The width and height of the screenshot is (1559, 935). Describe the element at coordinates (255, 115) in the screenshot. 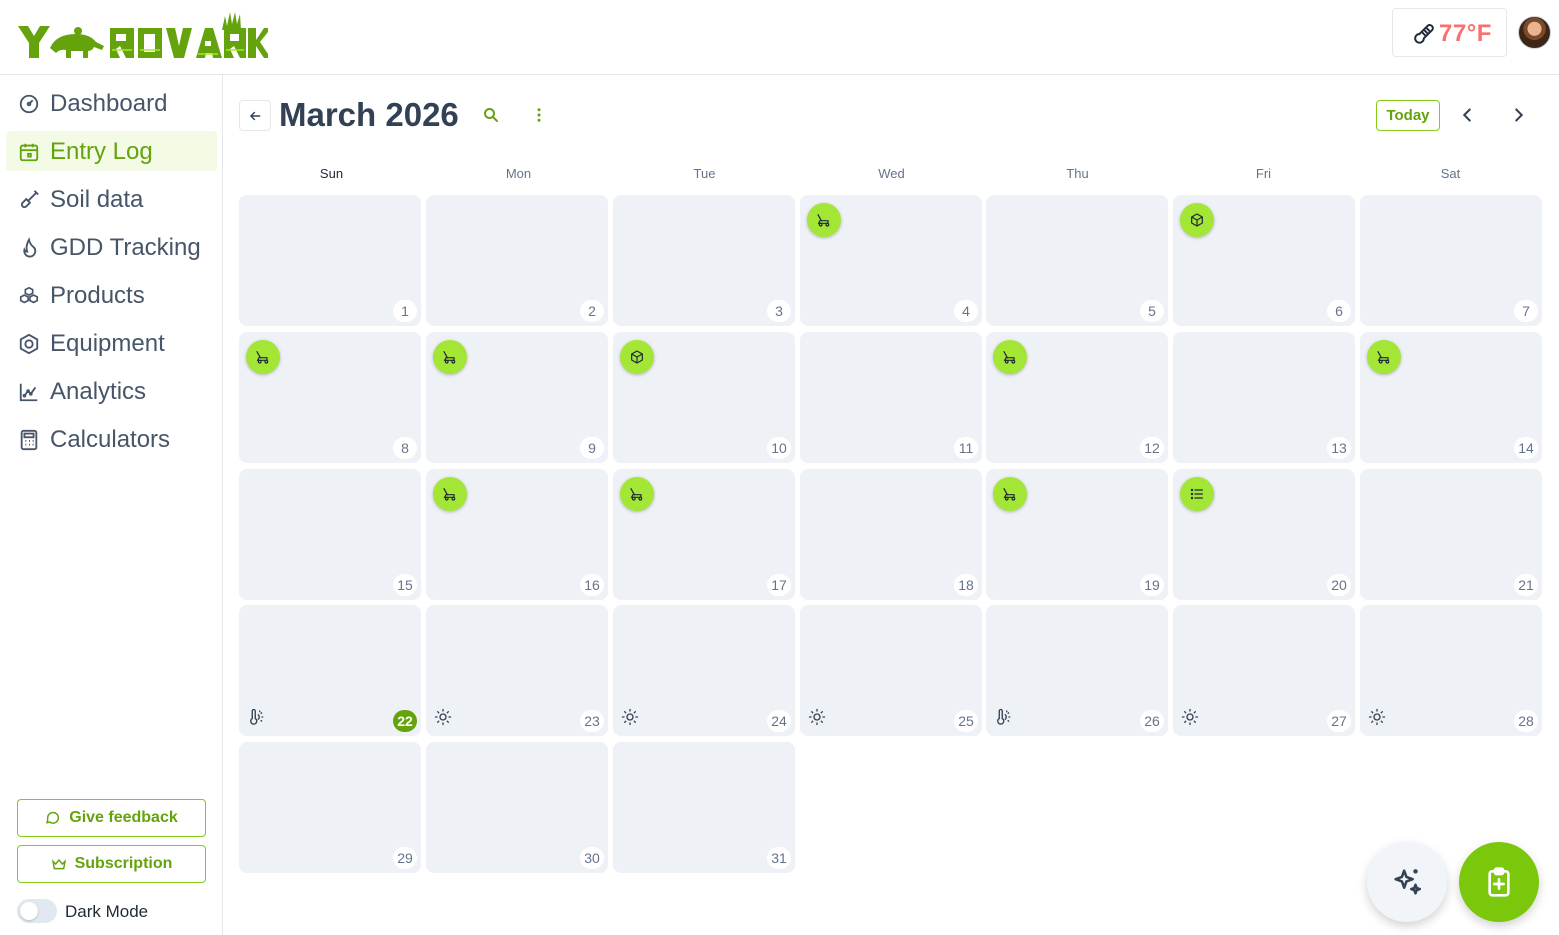

I see `back-button` at that location.